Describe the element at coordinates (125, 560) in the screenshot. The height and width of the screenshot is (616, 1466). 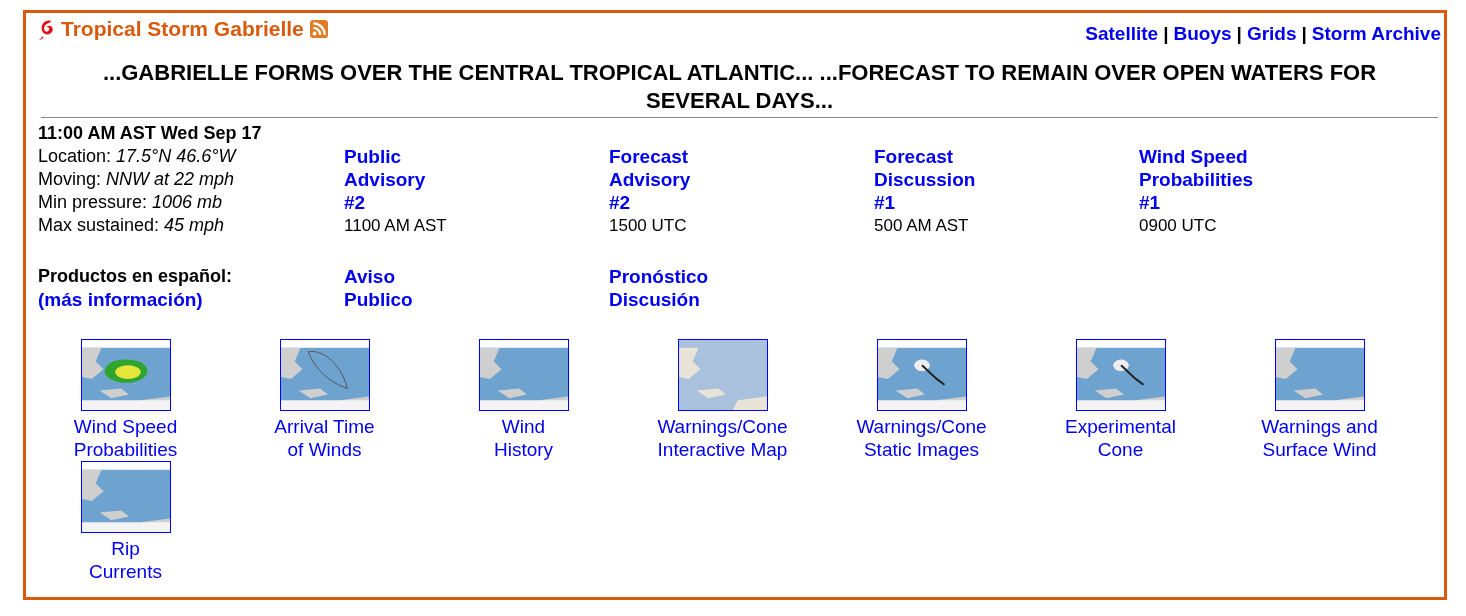
I see `graphic-link: Rip Currents` at that location.